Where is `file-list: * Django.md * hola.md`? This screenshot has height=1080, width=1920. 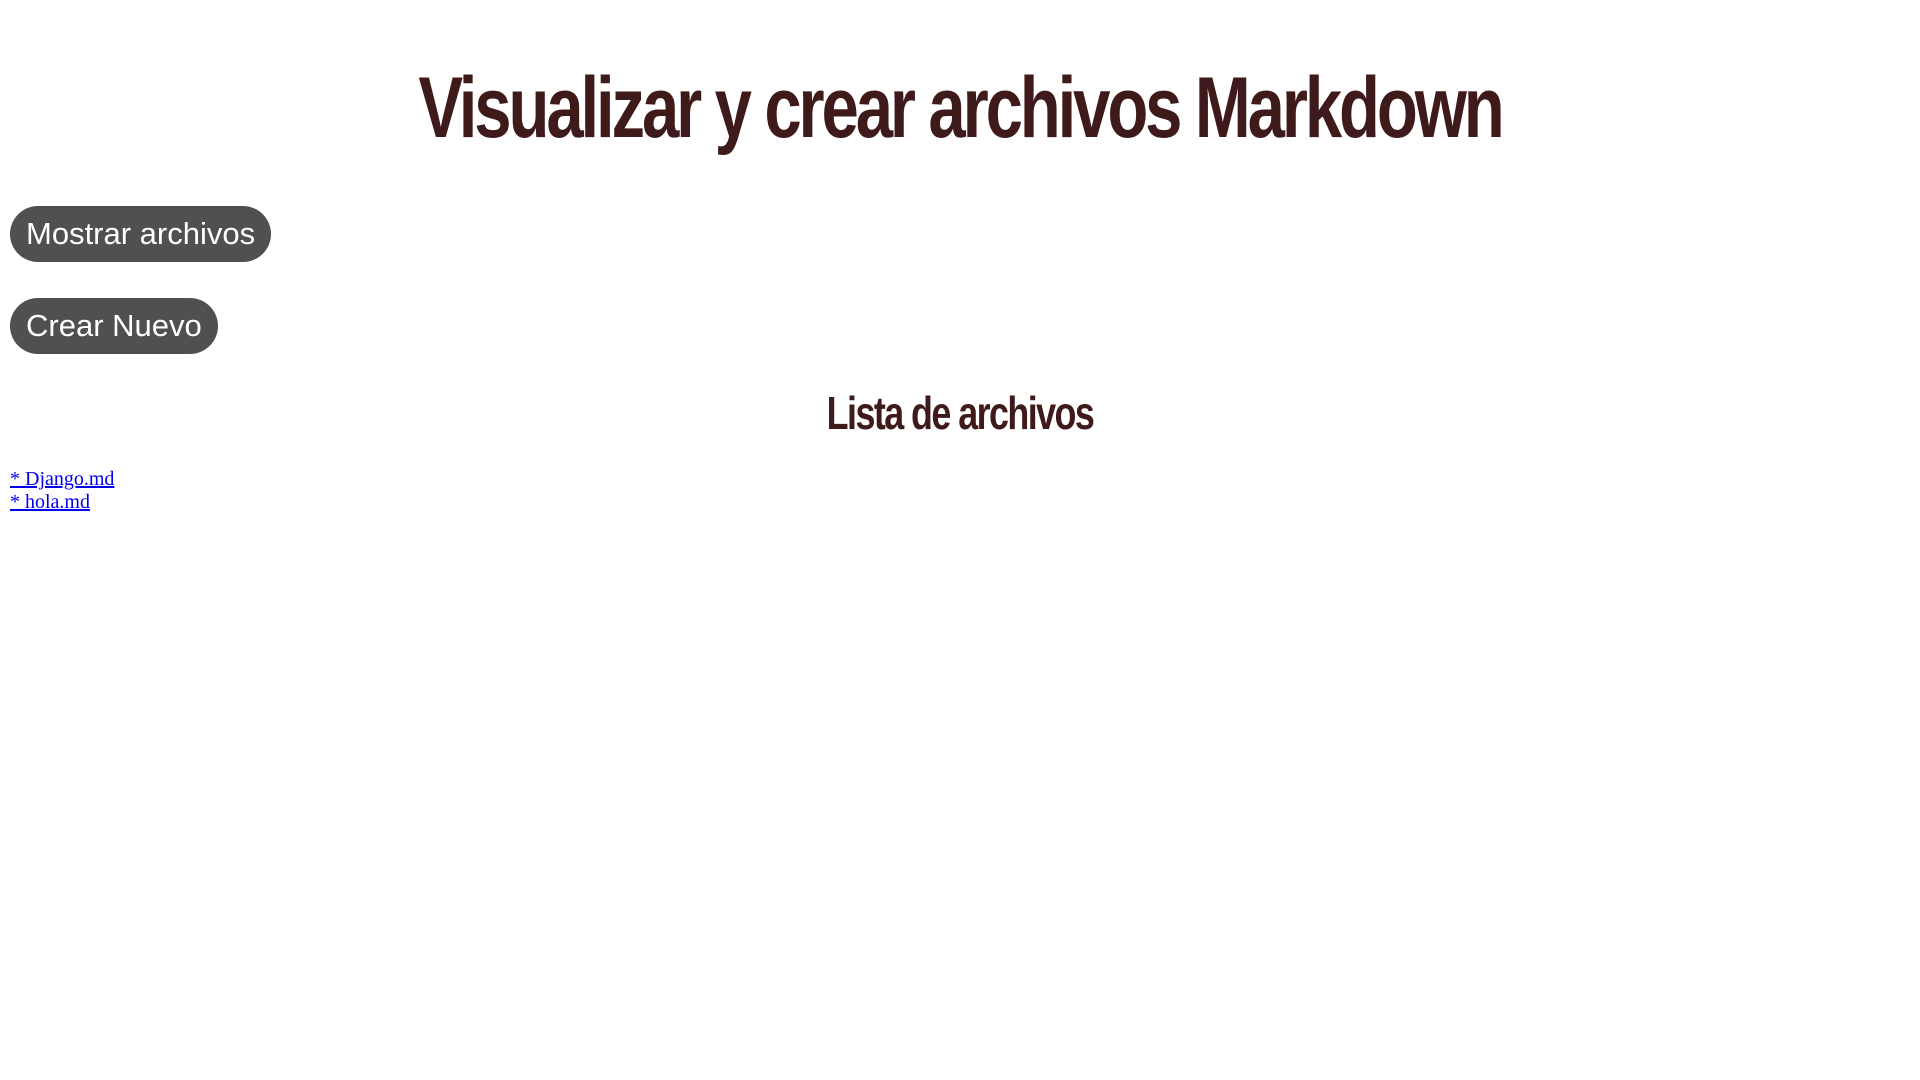 file-list: * Django.md * hola.md is located at coordinates (62, 491).